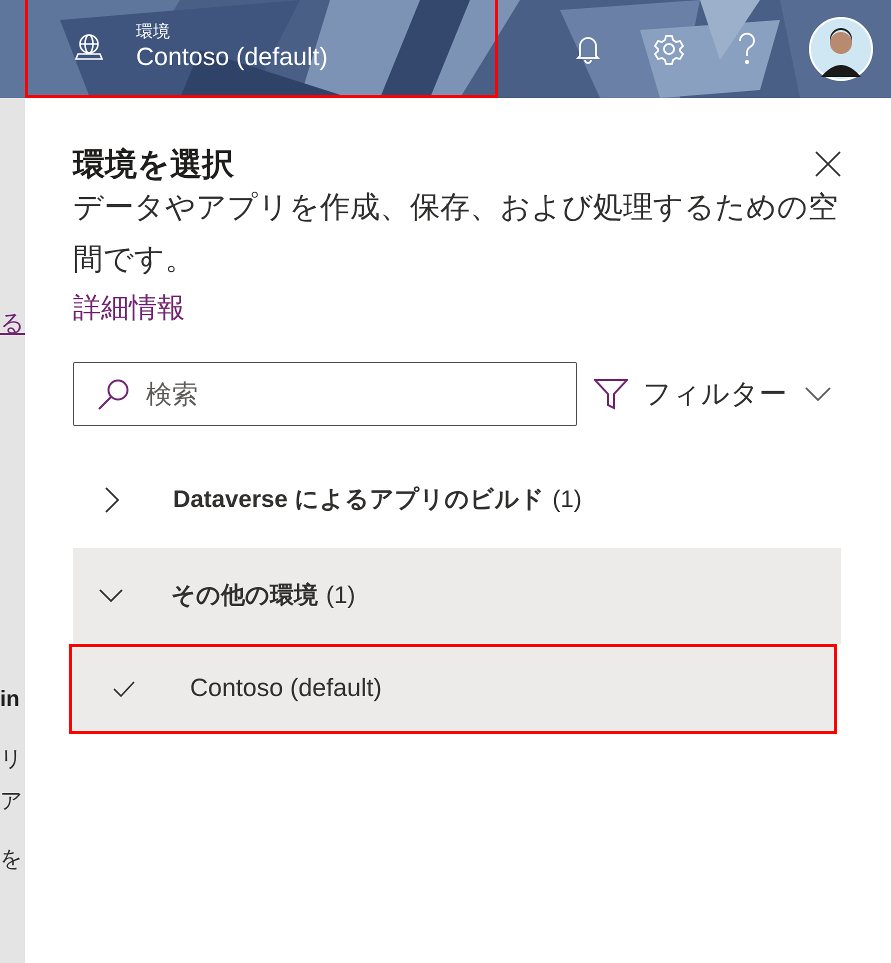  What do you see at coordinates (244, 596) in the screenshot?
I see `group-label: その他の環境` at bounding box center [244, 596].